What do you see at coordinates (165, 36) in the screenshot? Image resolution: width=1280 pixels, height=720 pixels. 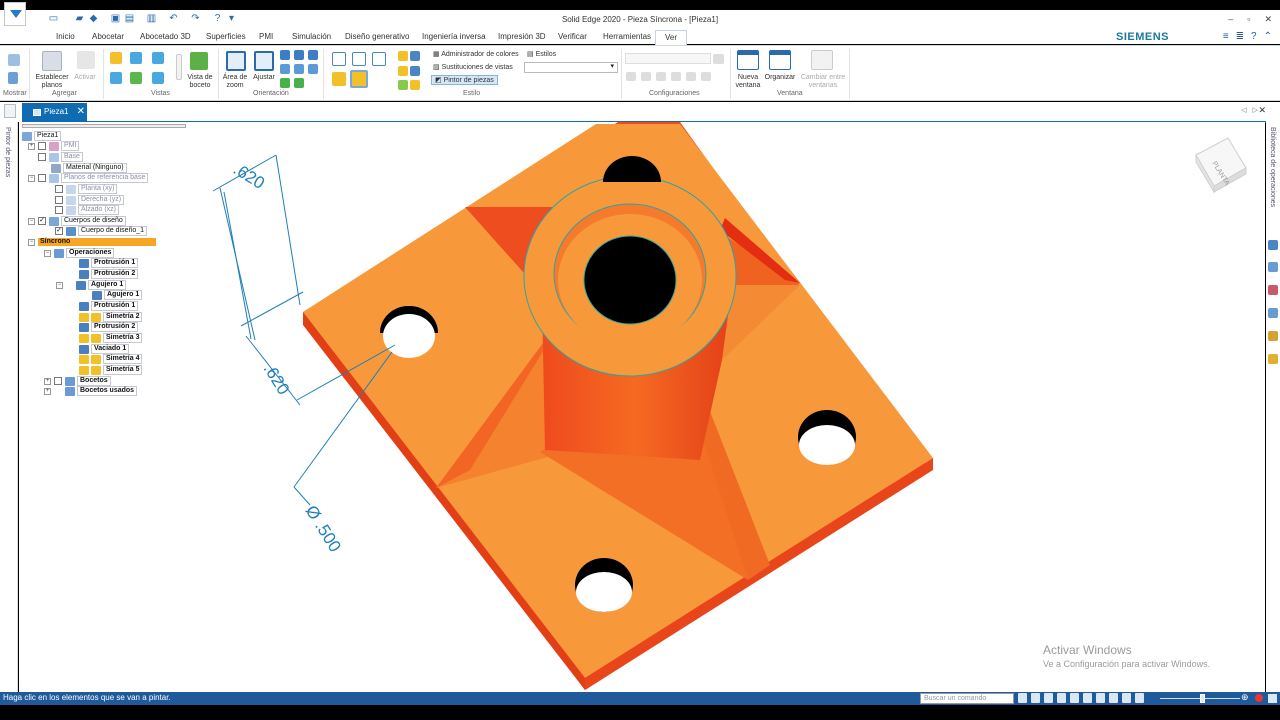 I see `tab-abocetado-3d: Abocetado 3D` at bounding box center [165, 36].